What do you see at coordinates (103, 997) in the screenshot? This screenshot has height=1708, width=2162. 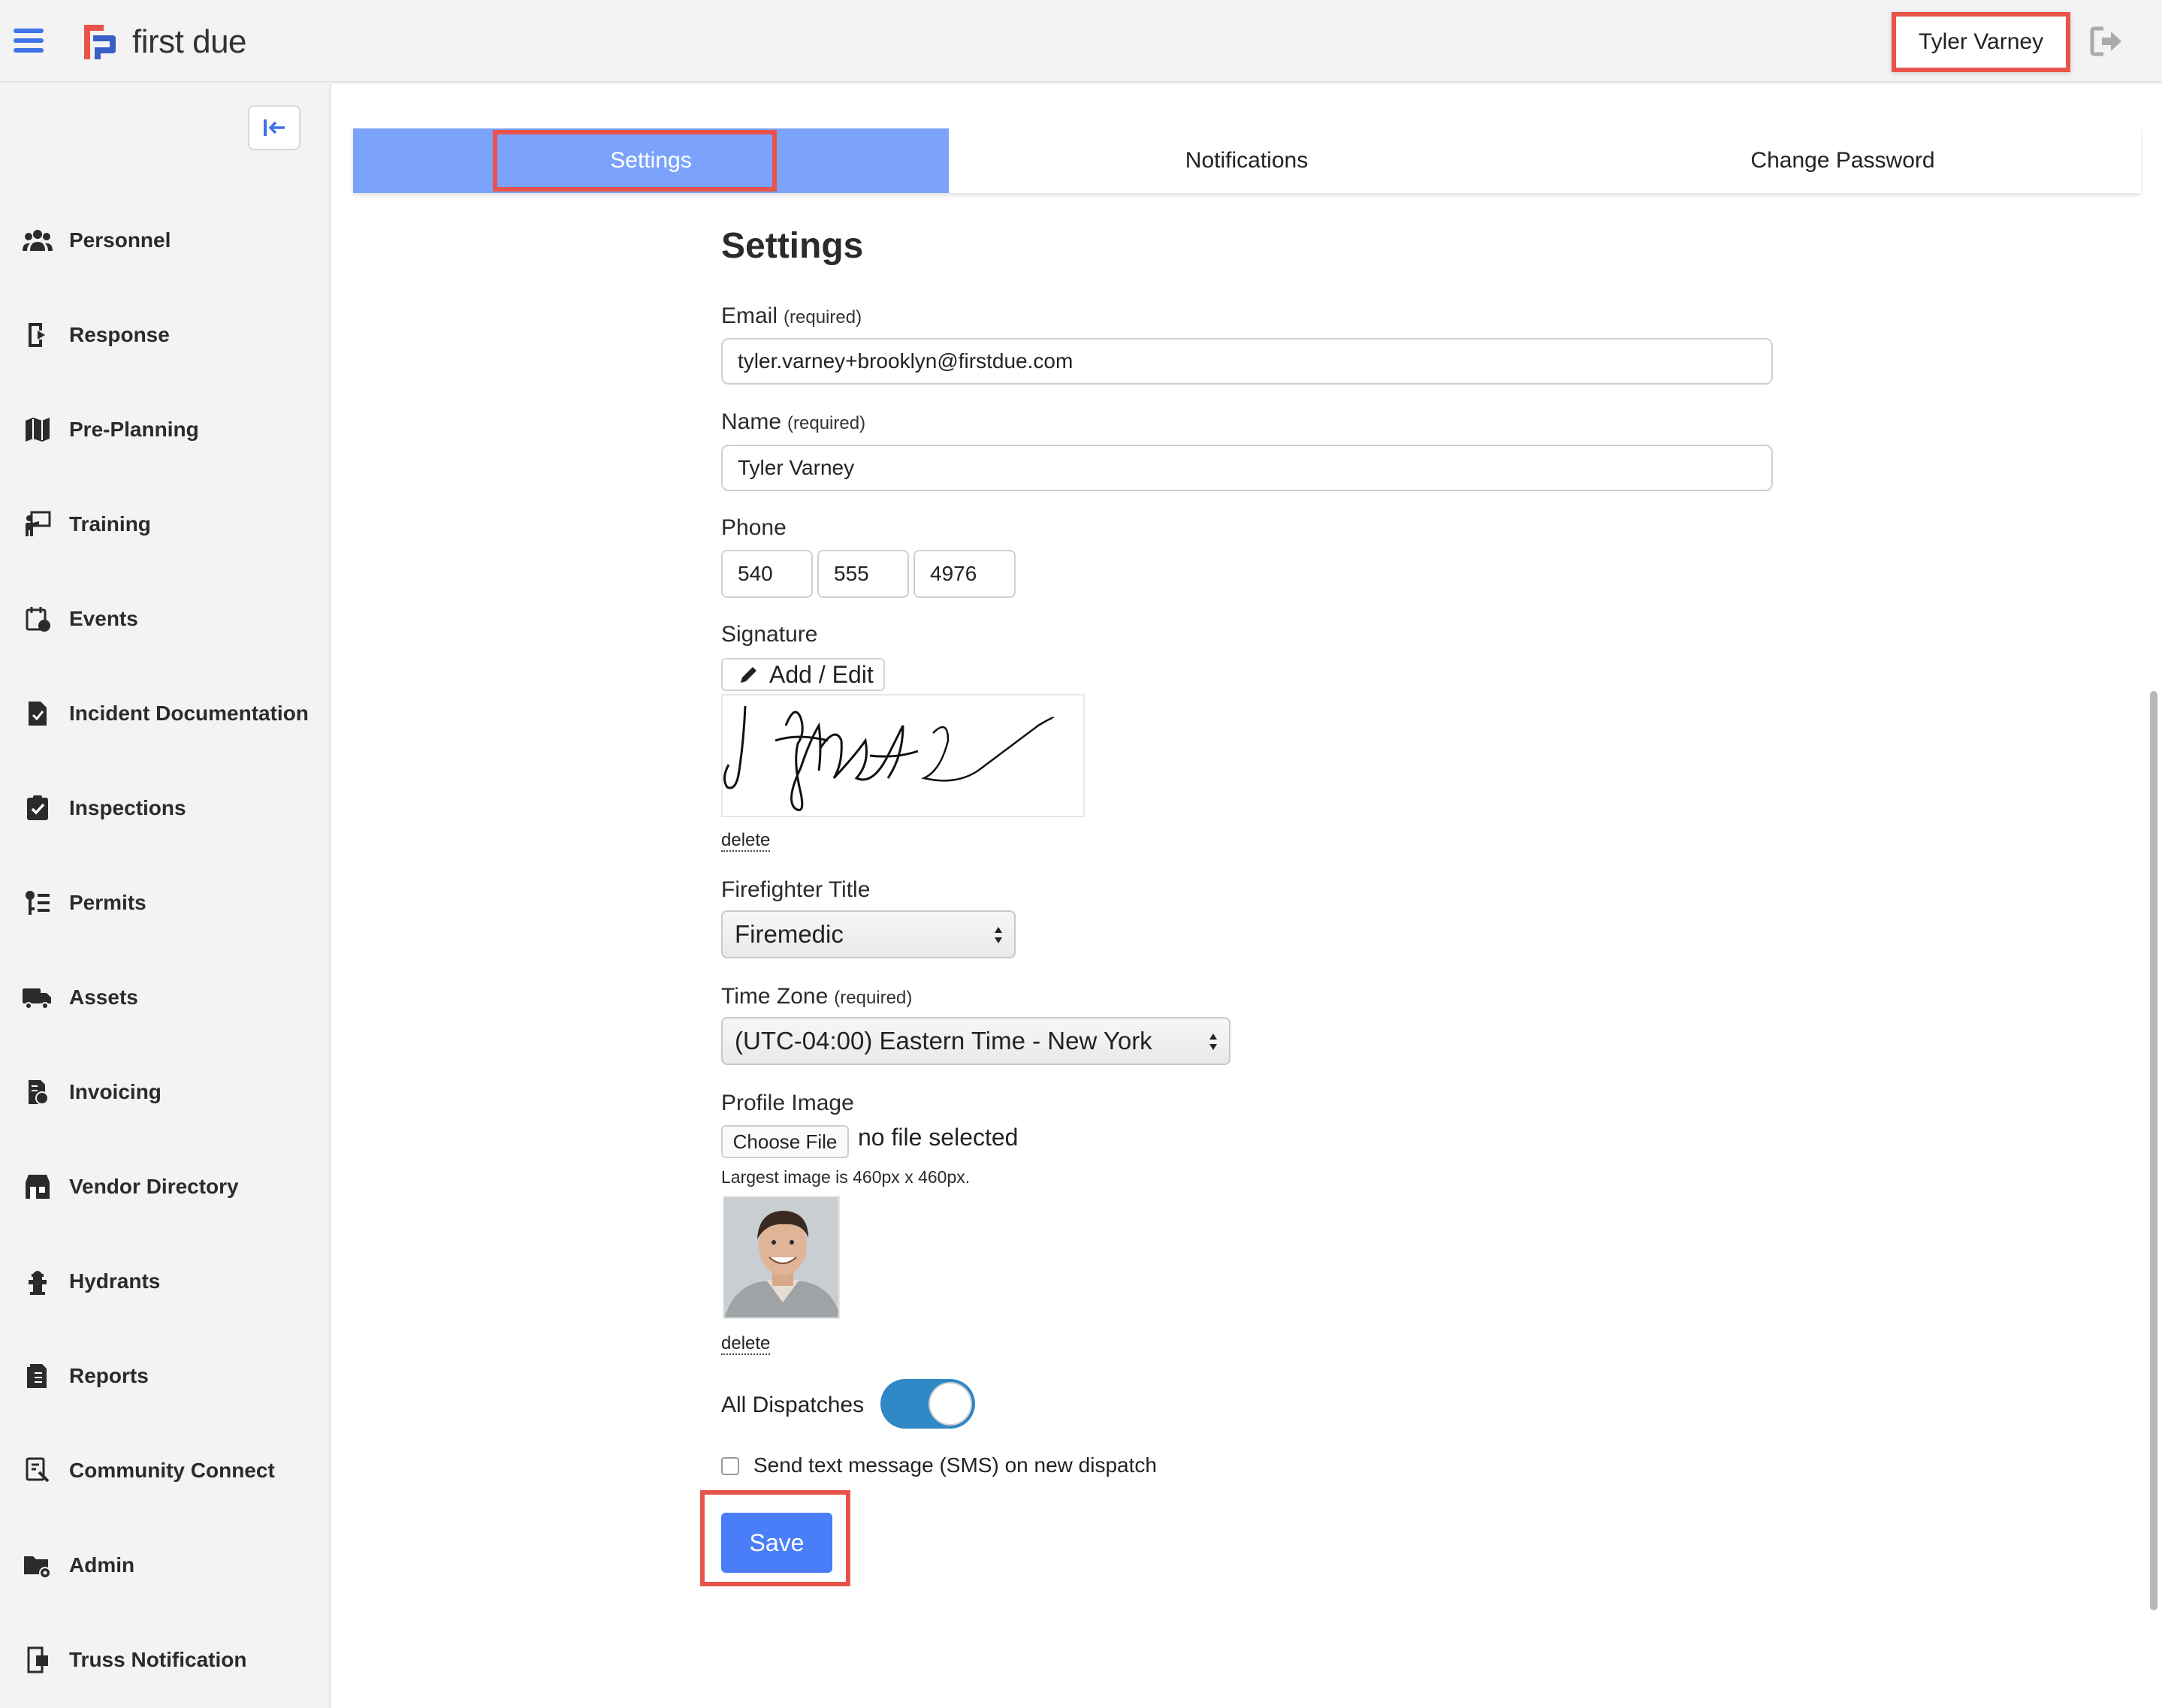 I see `sidebar-item-label: Assets` at bounding box center [103, 997].